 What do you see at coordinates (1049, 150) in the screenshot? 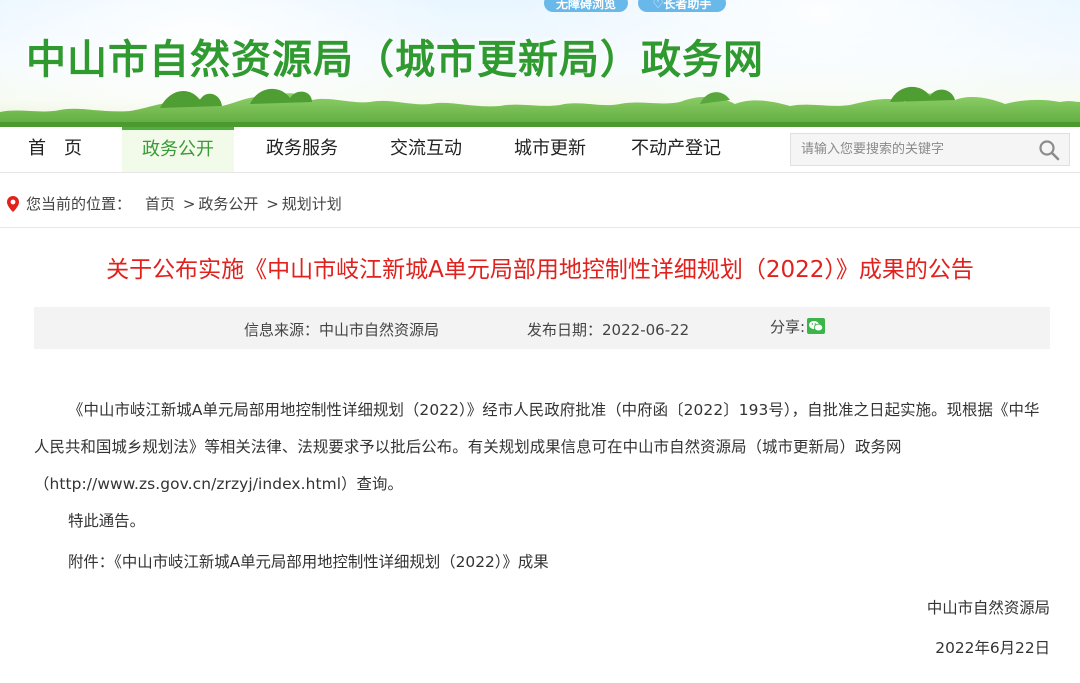
I see `search-icon` at bounding box center [1049, 150].